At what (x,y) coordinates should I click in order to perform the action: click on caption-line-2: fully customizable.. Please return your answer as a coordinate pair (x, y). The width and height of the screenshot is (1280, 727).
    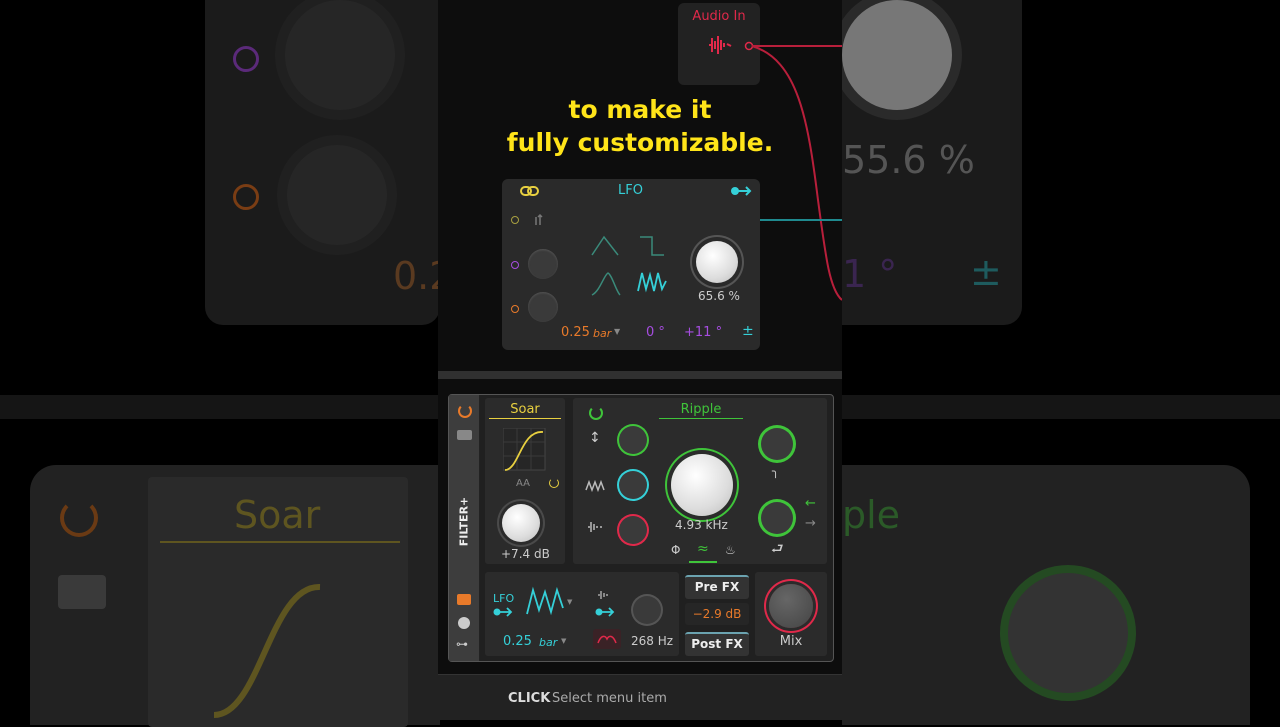
    Looking at the image, I should click on (640, 142).